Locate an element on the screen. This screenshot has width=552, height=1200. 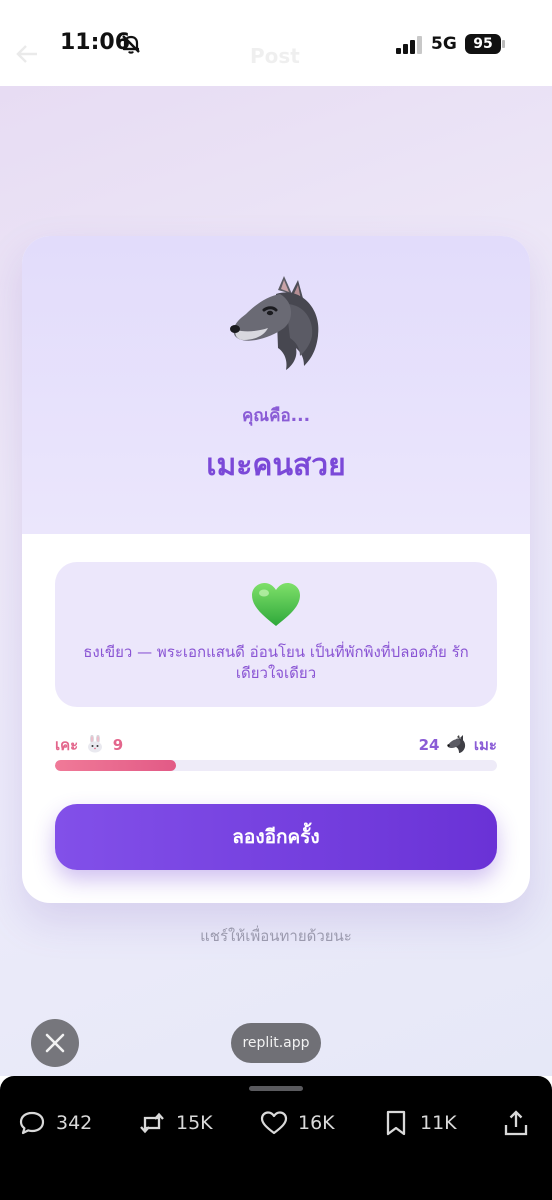
reply-action: 342 is located at coordinates (55, 1123).